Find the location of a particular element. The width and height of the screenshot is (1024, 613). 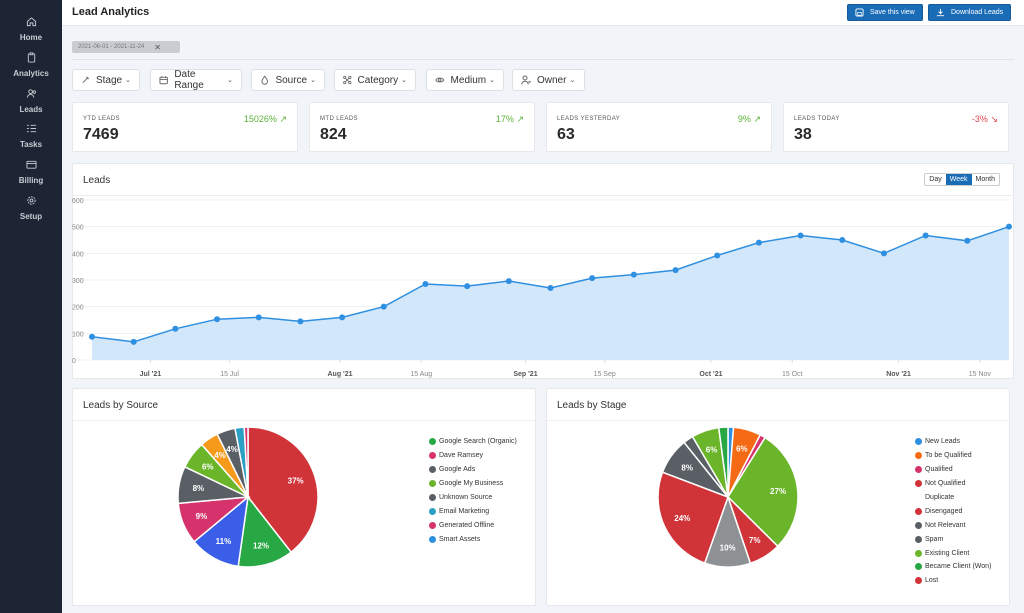

sidebar-item-tasks: Tasks is located at coordinates (31, 136).